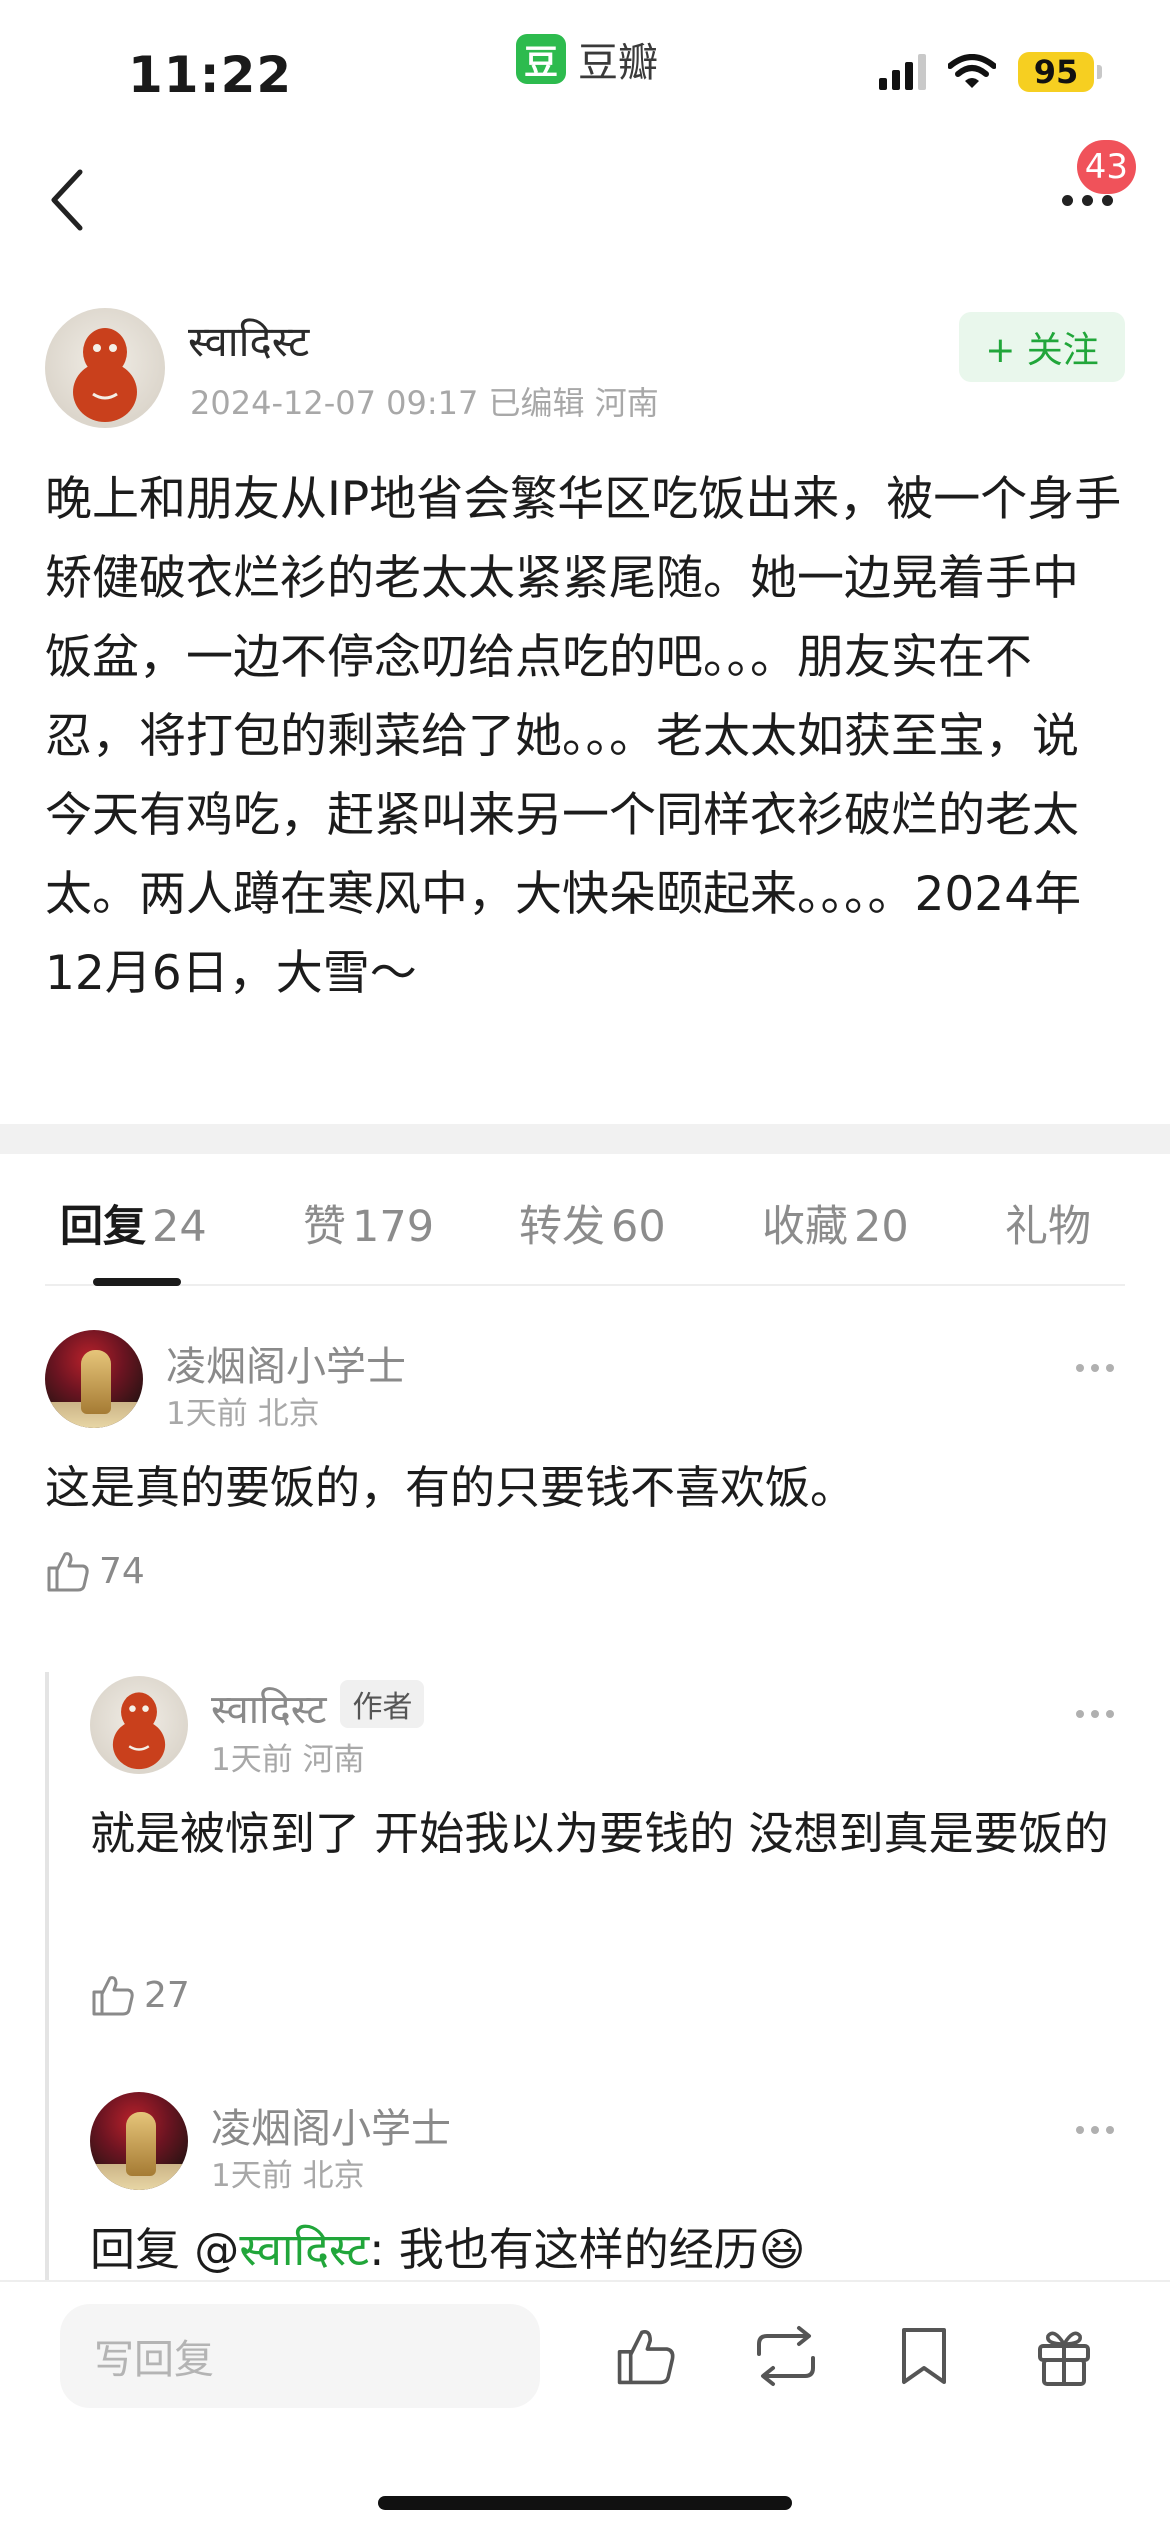 Image resolution: width=1170 pixels, height=2532 pixels. Describe the element at coordinates (618, 63) in the screenshot. I see `status-app-name: 豆瓣` at that location.